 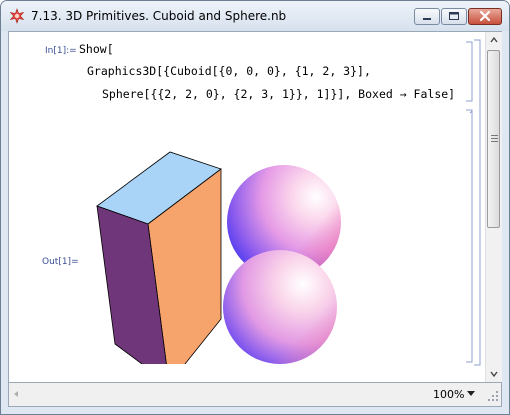 I want to click on scroll-left-arrow-icon, so click(x=16, y=394).